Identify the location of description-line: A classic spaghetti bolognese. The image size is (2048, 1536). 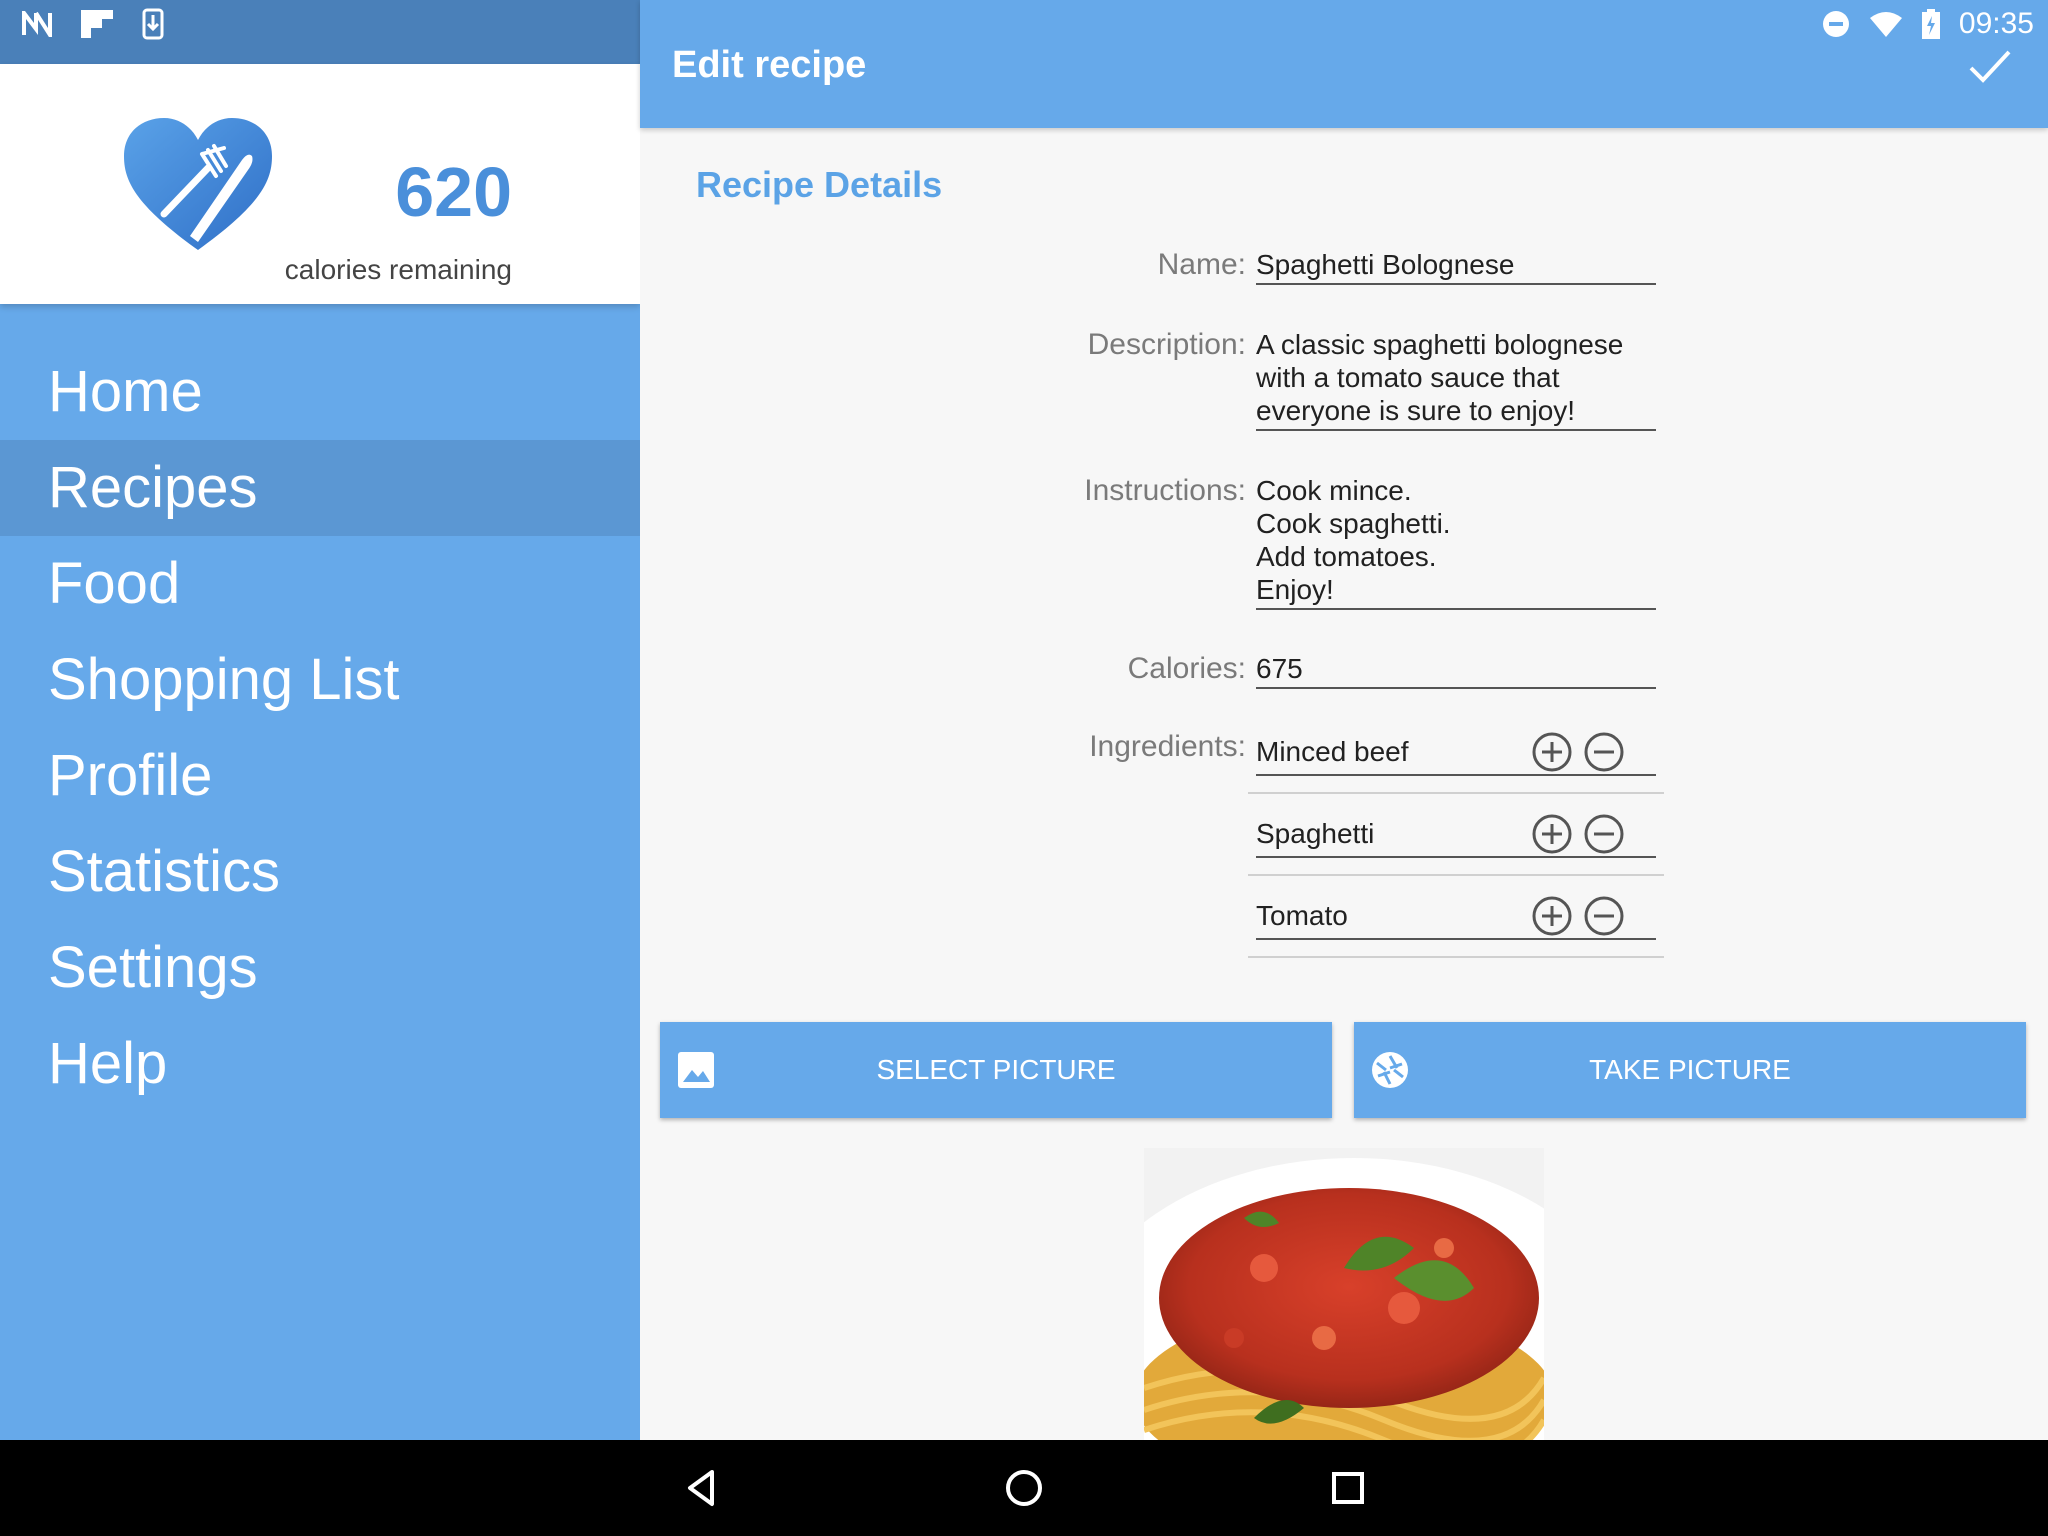
(1440, 344).